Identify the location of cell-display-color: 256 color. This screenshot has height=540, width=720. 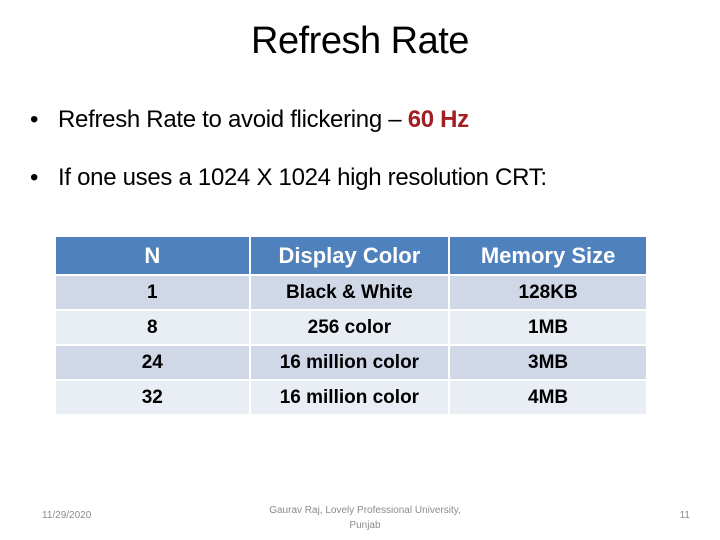
(349, 327).